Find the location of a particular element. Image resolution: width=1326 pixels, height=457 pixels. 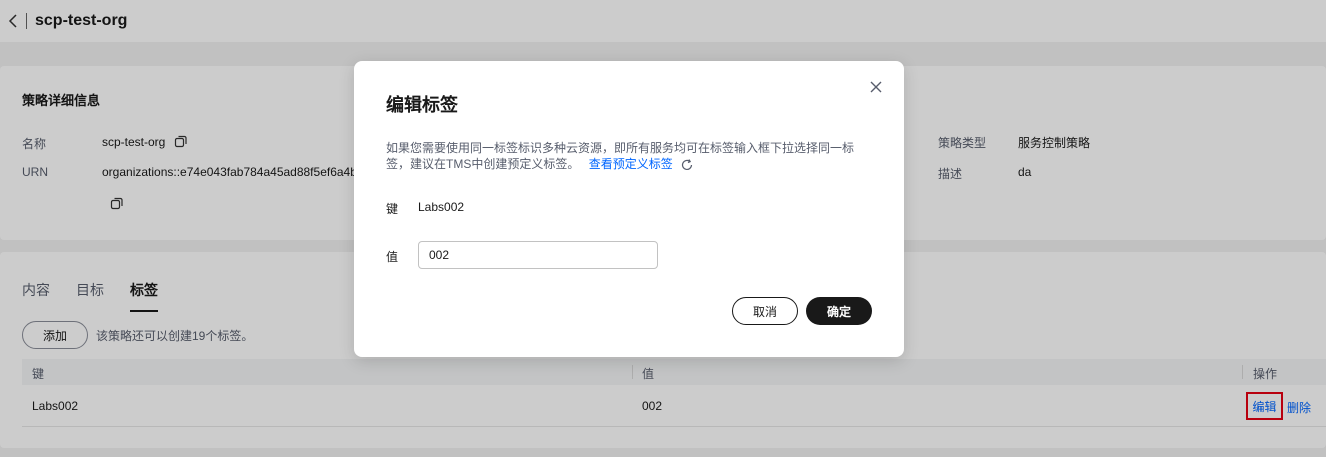

refresh-icon is located at coordinates (687, 165).